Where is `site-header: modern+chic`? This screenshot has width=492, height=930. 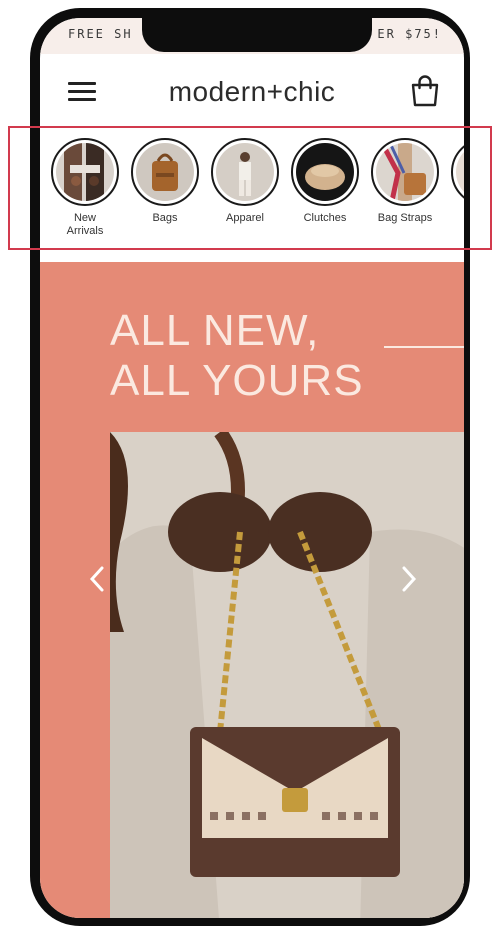 site-header: modern+chic is located at coordinates (252, 95).